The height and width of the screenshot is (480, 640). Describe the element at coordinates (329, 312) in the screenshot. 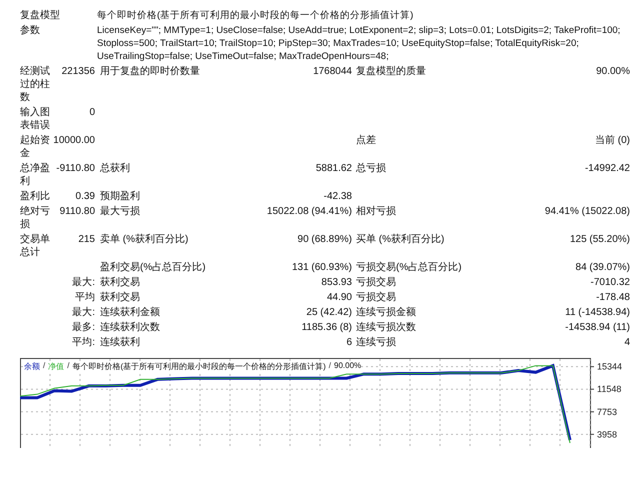

I see `field-value: 25 (42.42)` at that location.